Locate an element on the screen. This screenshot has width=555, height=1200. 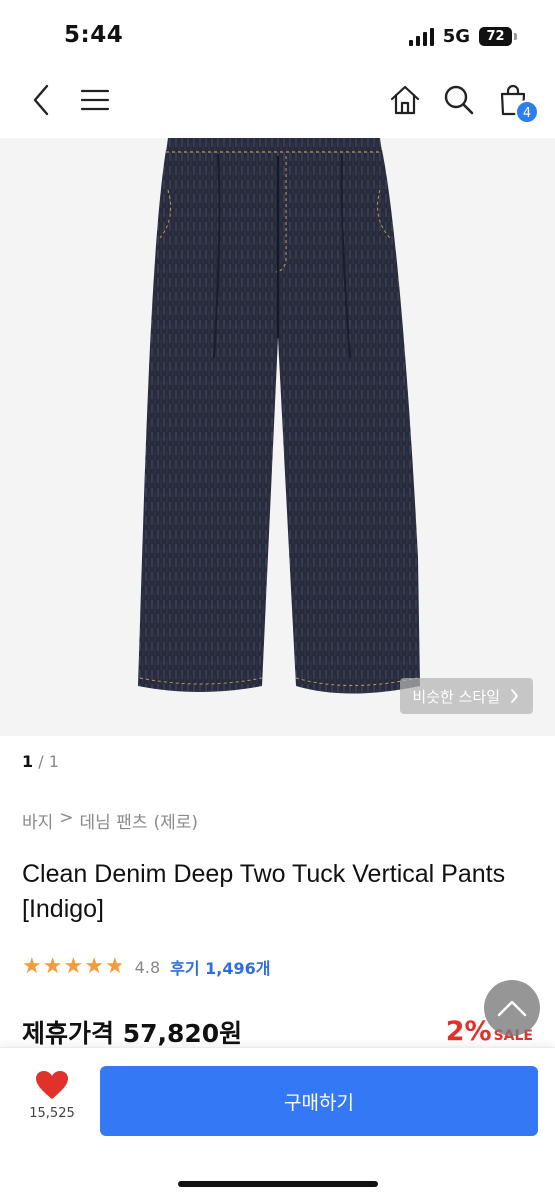
breadcrumb: 바지 > 데님 팬츠 (제로) is located at coordinates (110, 820).